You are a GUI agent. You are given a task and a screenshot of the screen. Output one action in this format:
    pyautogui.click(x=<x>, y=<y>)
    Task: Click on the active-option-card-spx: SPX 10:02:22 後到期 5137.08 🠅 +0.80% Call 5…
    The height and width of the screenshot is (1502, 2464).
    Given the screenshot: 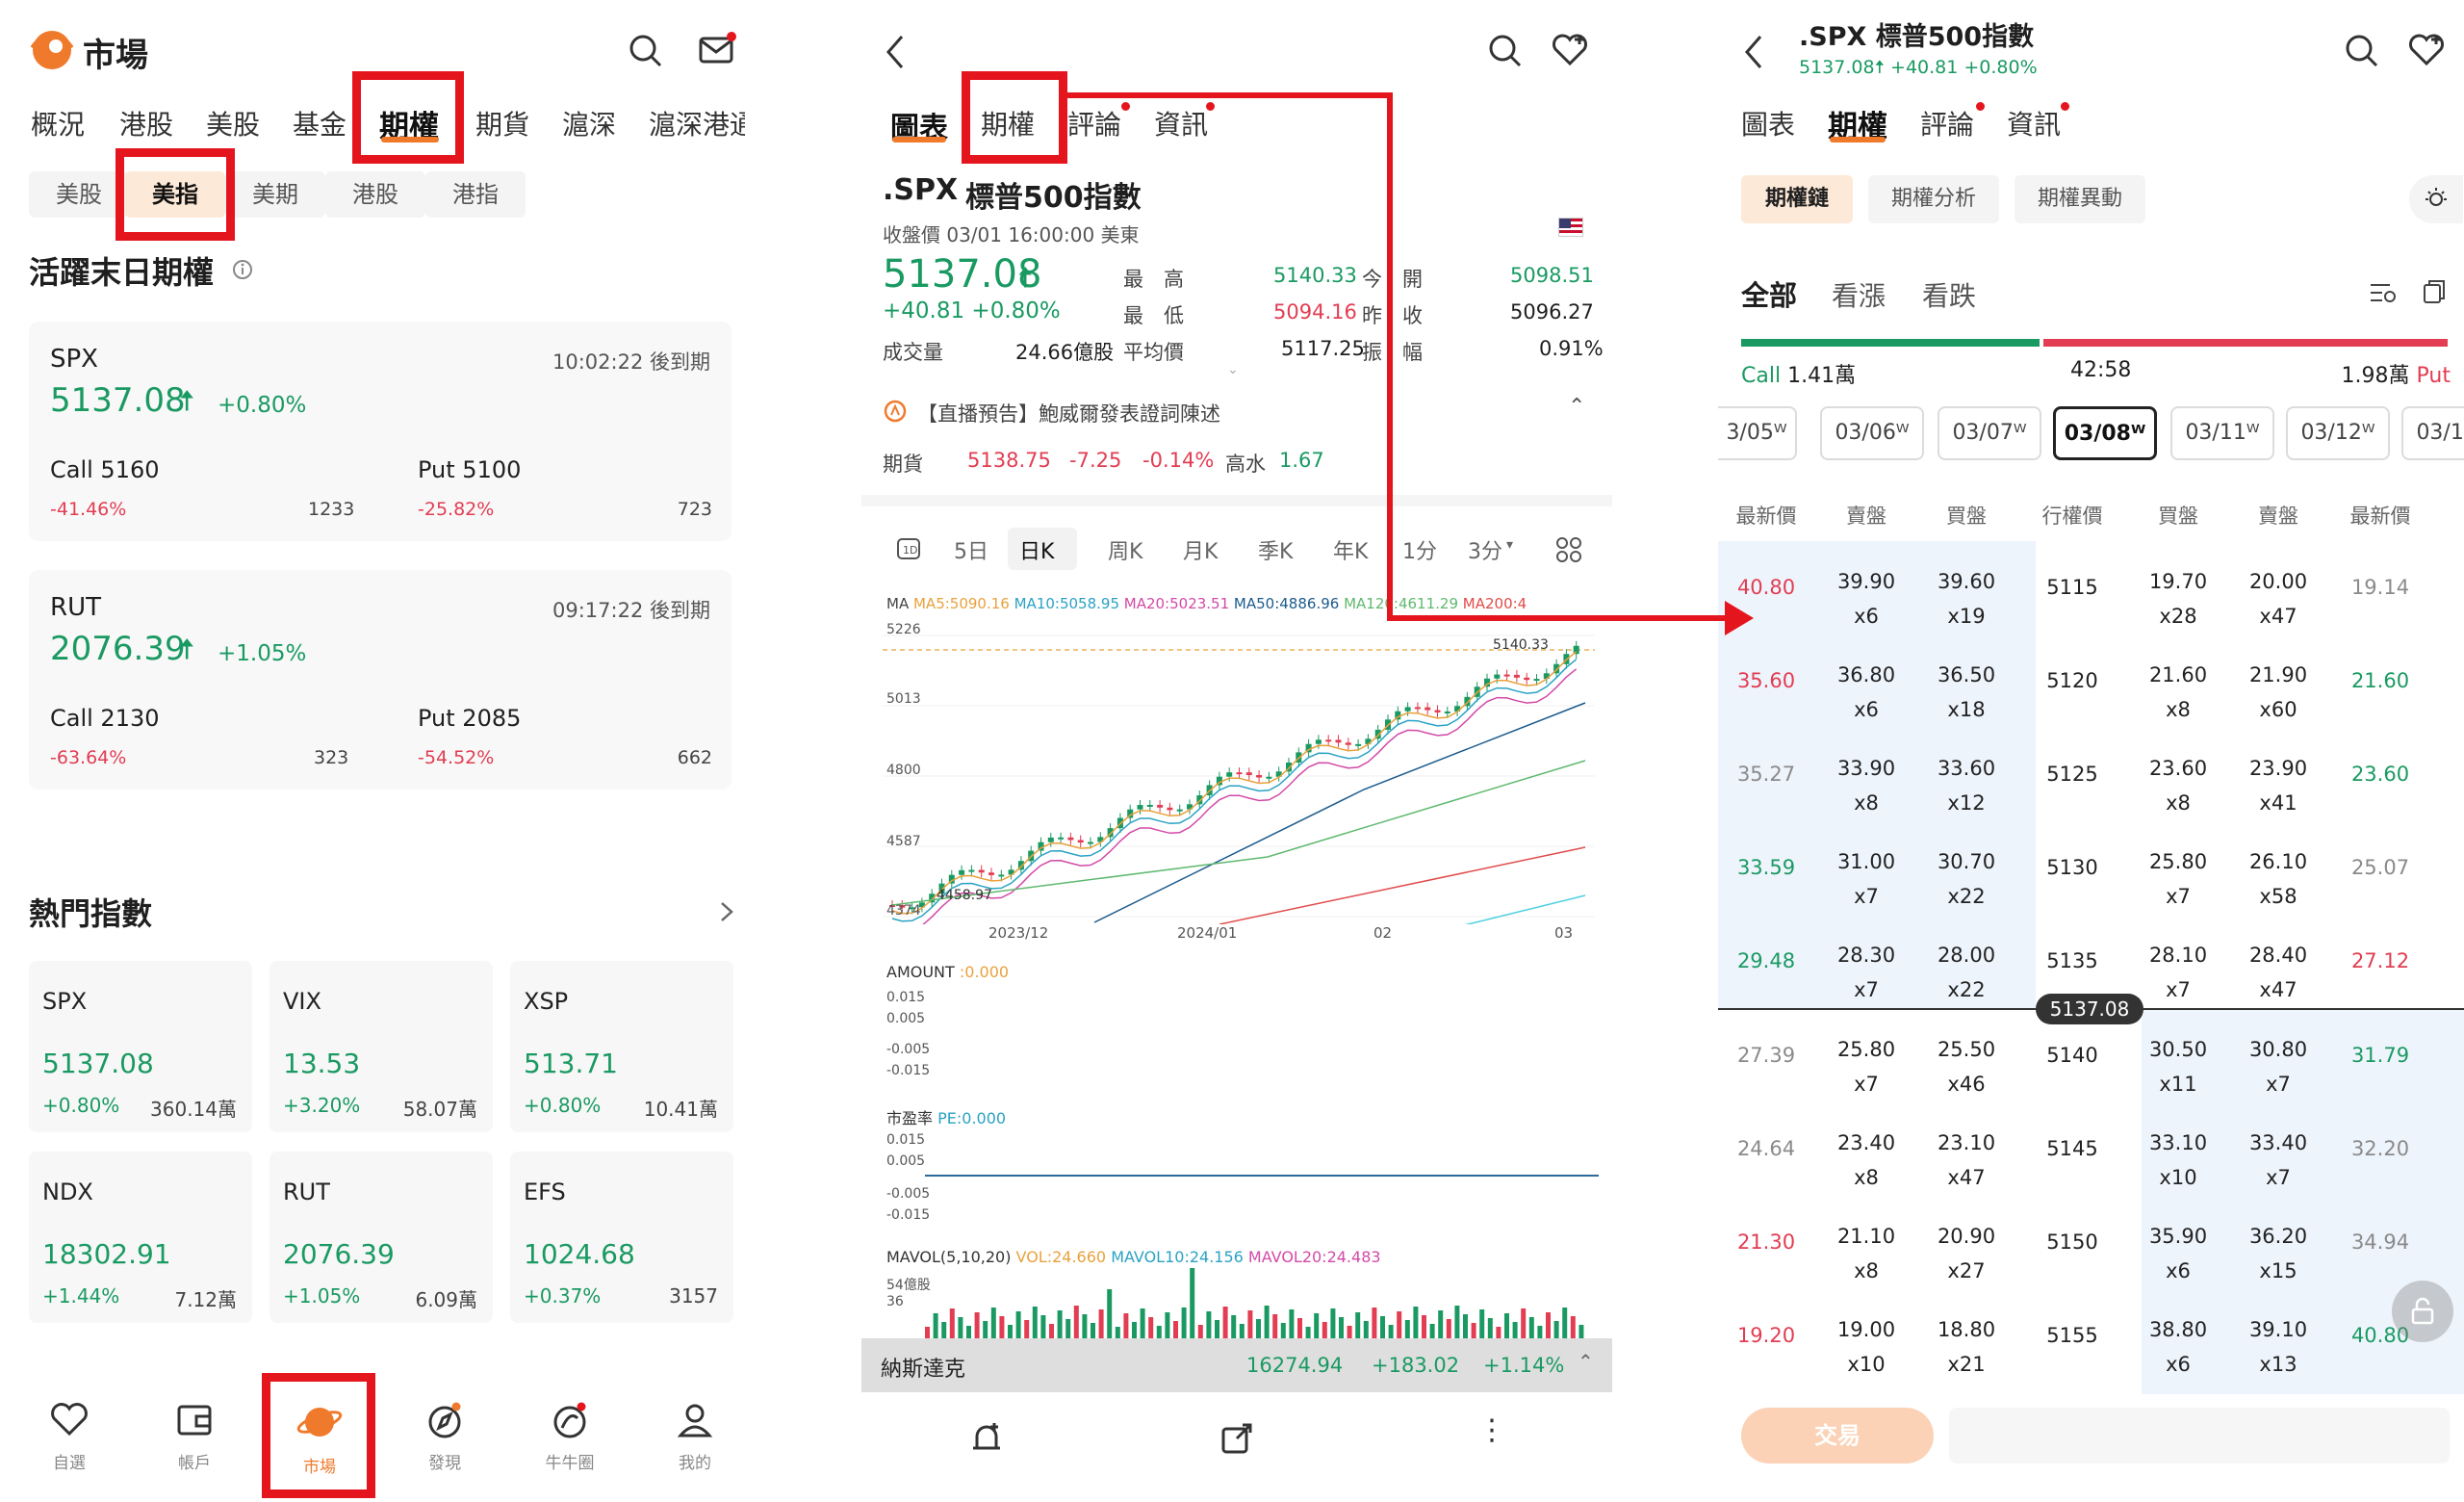 What is the action you would take?
    pyautogui.click(x=380, y=431)
    